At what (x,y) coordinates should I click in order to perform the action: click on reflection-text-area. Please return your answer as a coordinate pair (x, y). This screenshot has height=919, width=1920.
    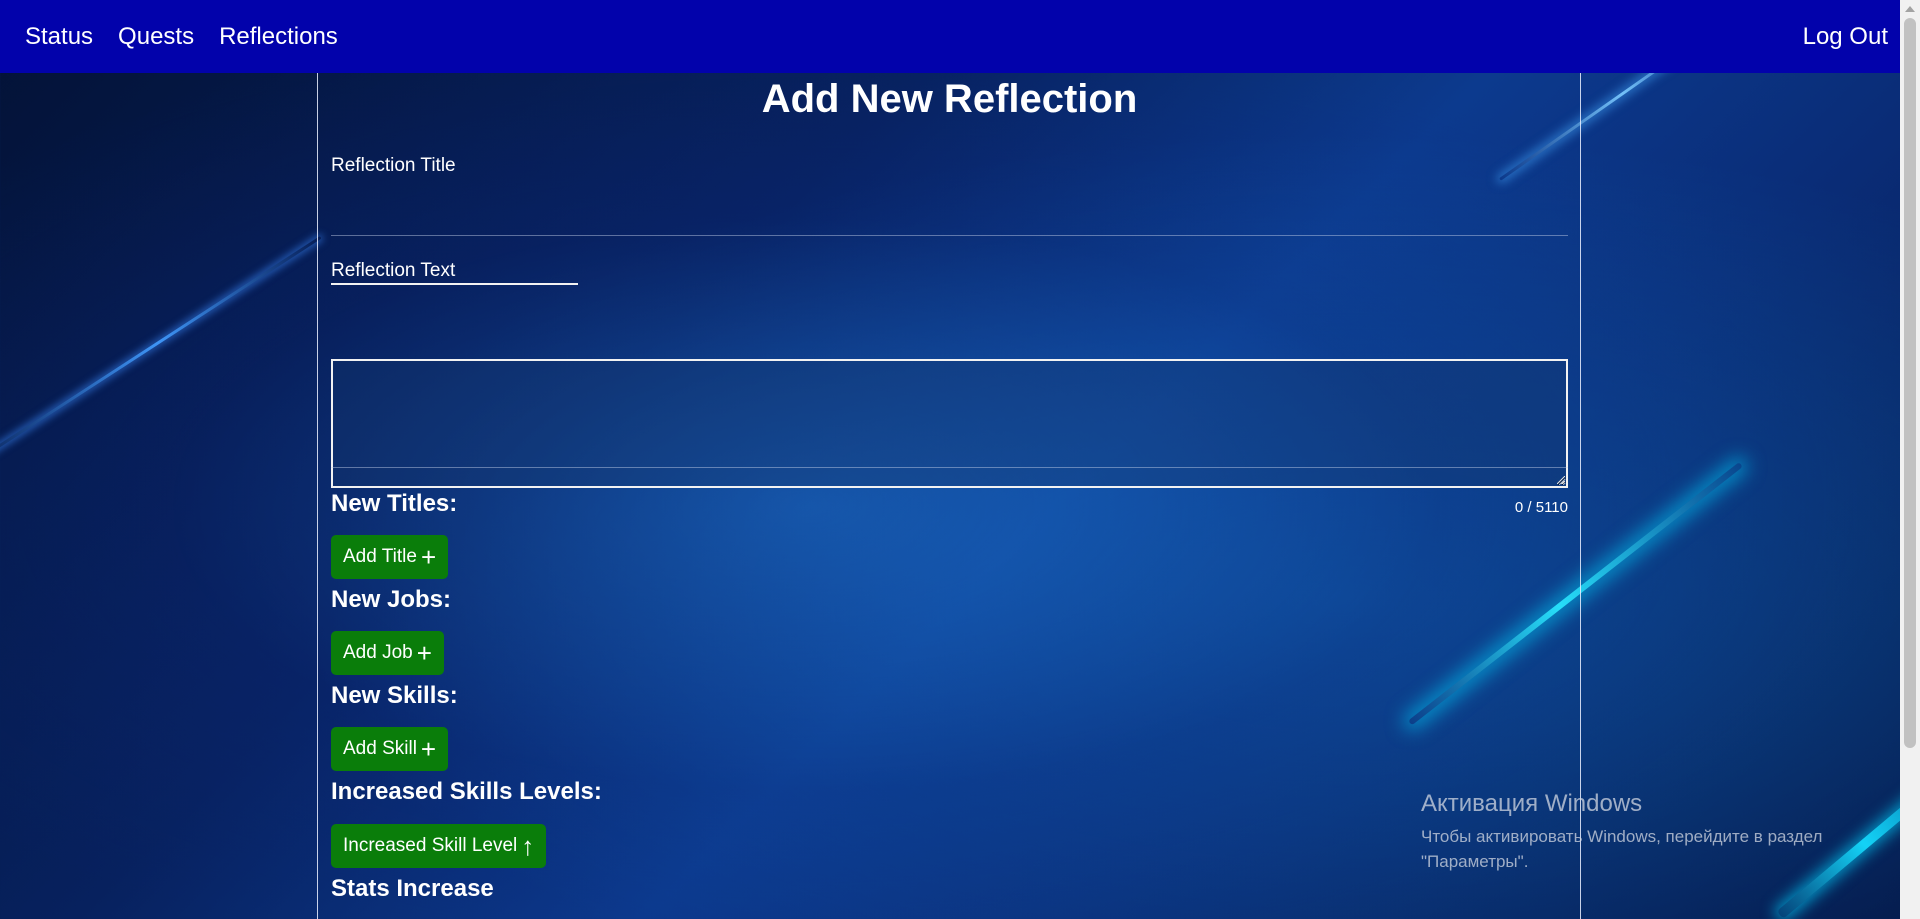
    Looking at the image, I should click on (949, 423).